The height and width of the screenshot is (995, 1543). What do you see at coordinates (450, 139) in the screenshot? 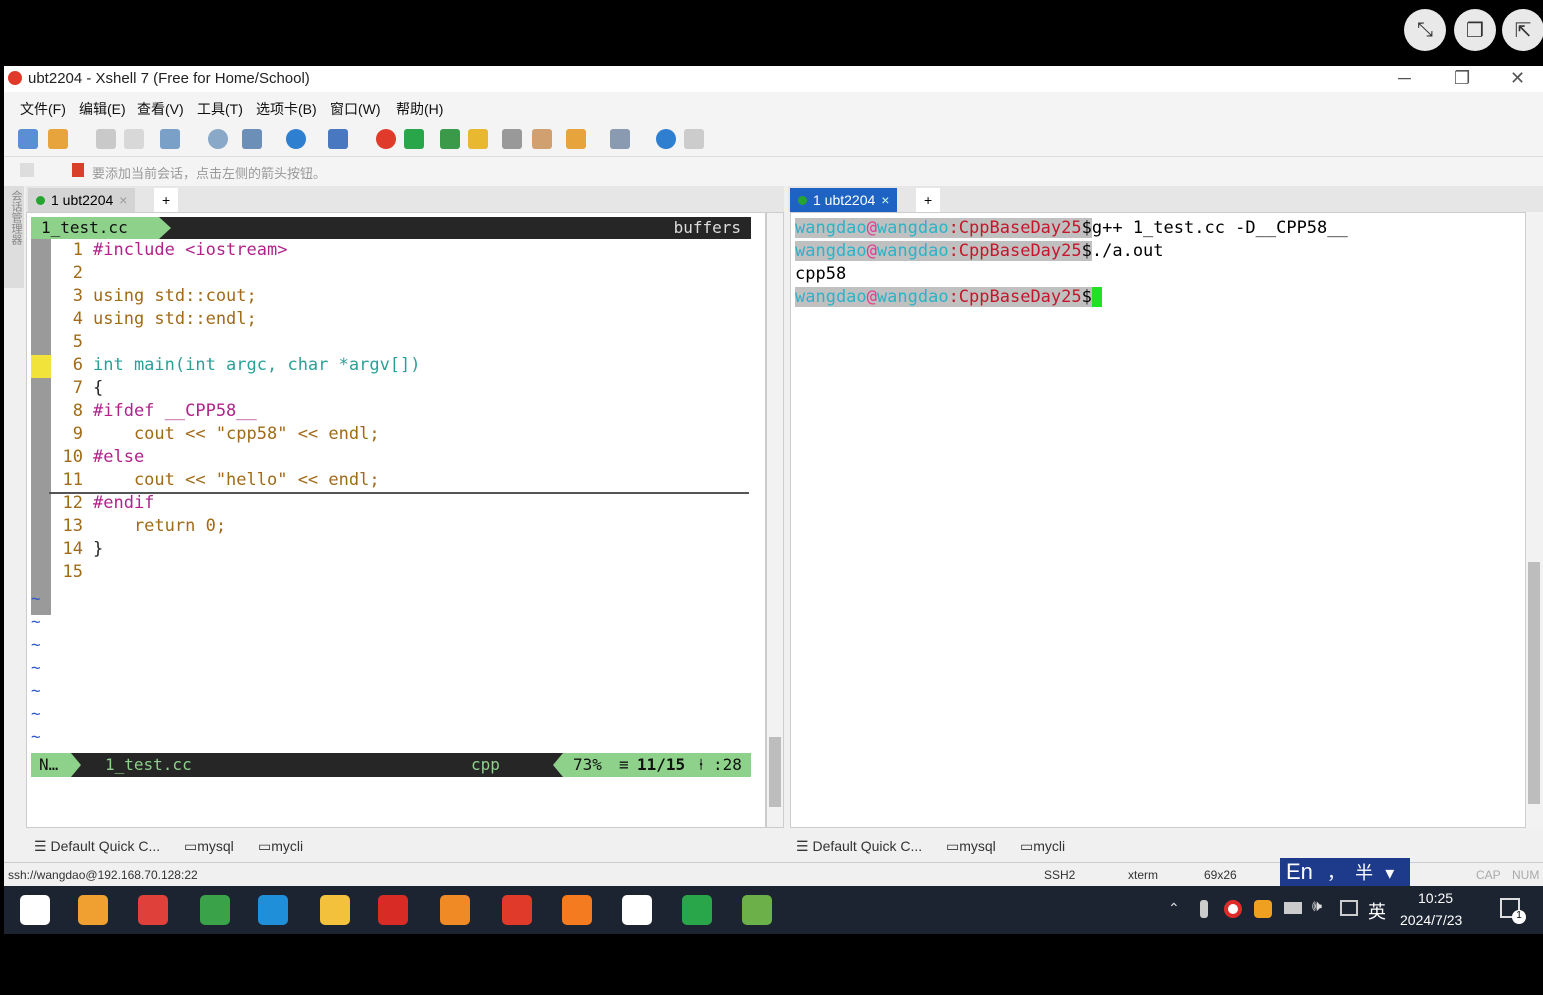
I see `fullscreen-icon` at bounding box center [450, 139].